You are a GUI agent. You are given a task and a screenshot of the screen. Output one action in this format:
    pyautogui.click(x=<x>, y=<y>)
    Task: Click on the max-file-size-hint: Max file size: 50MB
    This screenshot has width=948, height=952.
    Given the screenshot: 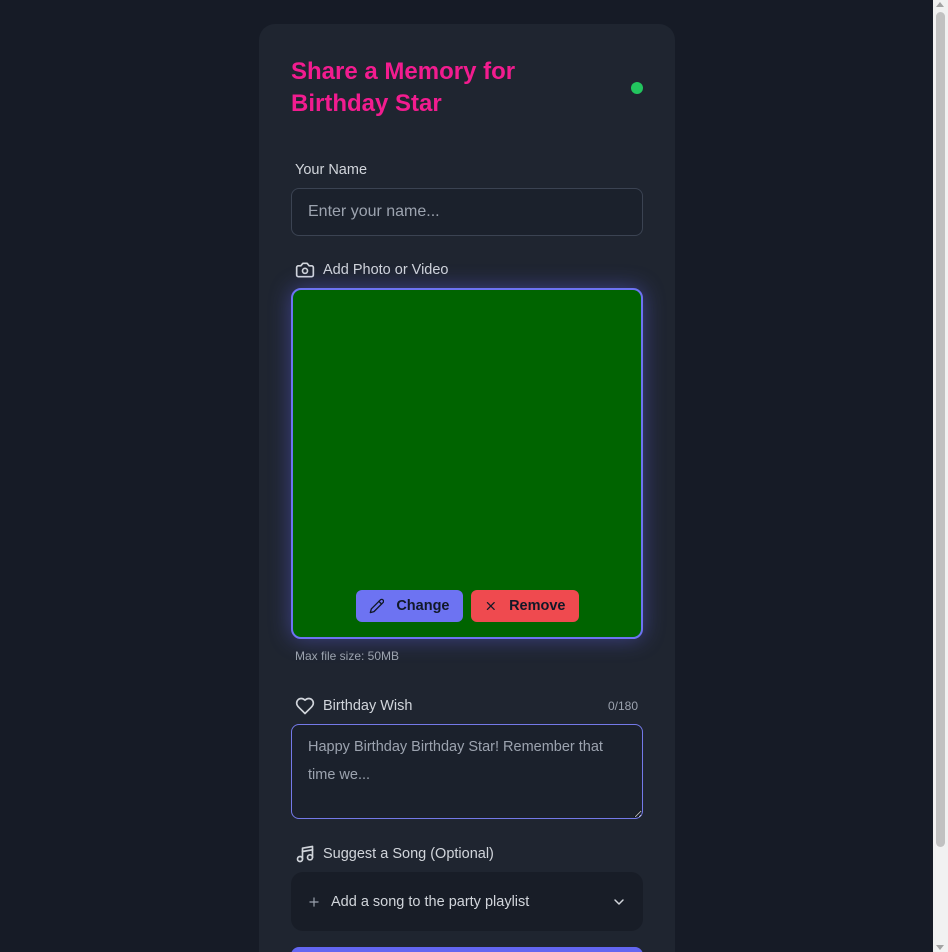 What is the action you would take?
    pyautogui.click(x=347, y=656)
    